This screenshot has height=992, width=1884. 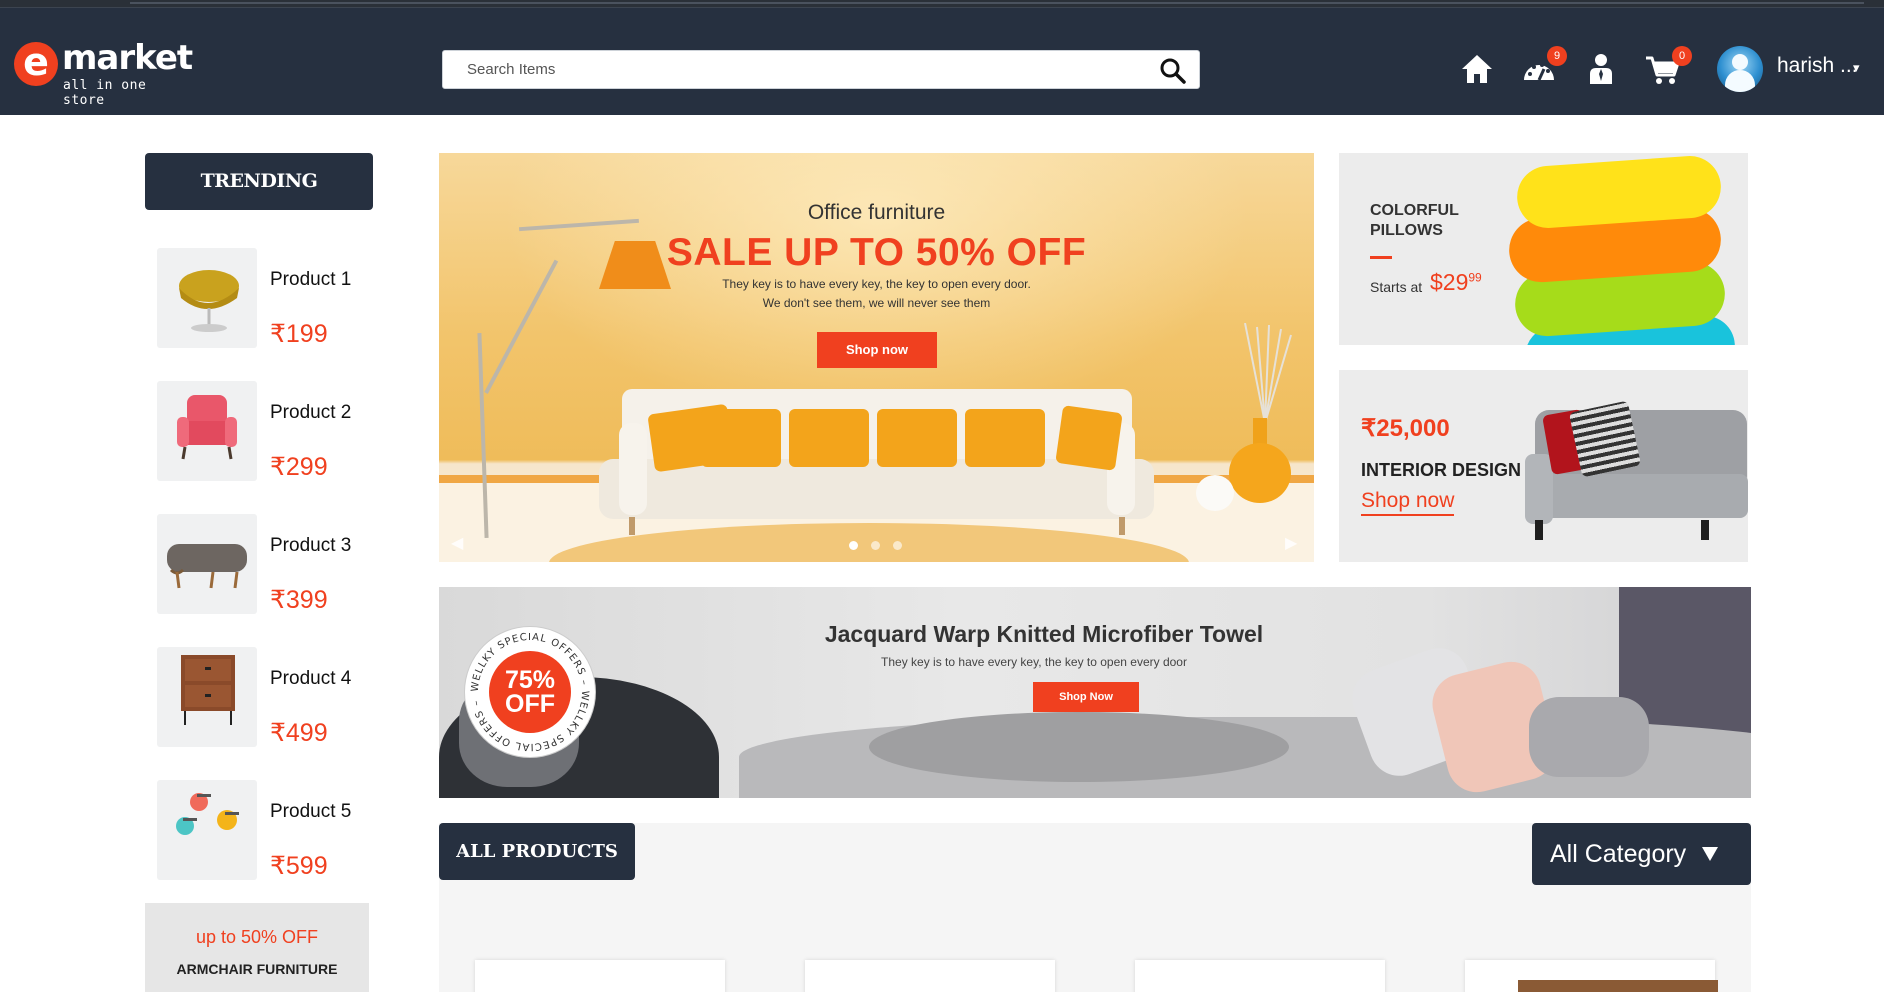 I want to click on site-logo: e market all in one store, so click(x=104, y=73).